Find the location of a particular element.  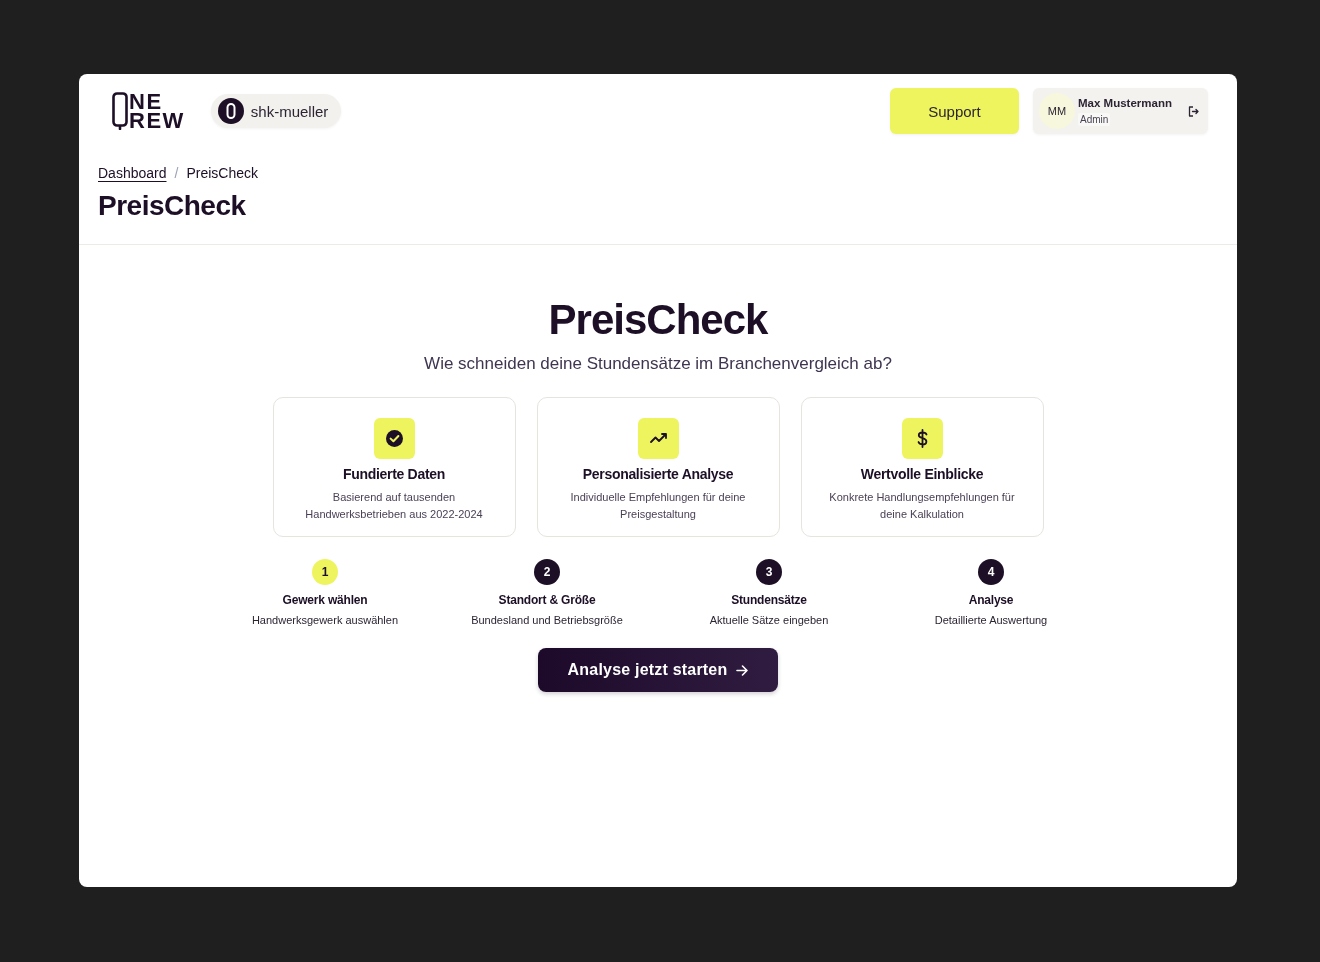

logo-text: REW is located at coordinates (157, 120).